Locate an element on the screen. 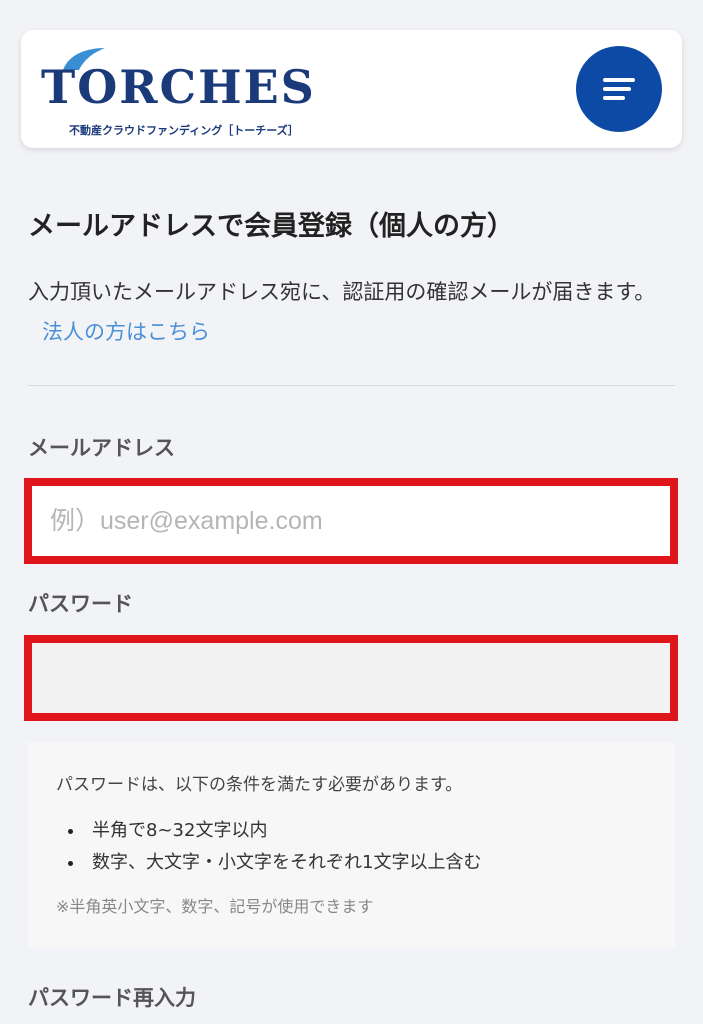 This screenshot has width=703, height=1024. torches-logo: TORCHES 不動産クラウドファンディング［トーチーズ］ is located at coordinates (186, 91).